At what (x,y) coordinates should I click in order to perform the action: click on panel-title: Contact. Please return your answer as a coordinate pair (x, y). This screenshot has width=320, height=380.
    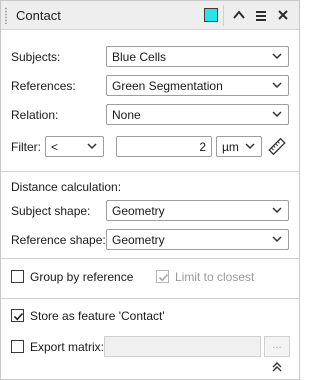
    Looking at the image, I should click on (38, 15).